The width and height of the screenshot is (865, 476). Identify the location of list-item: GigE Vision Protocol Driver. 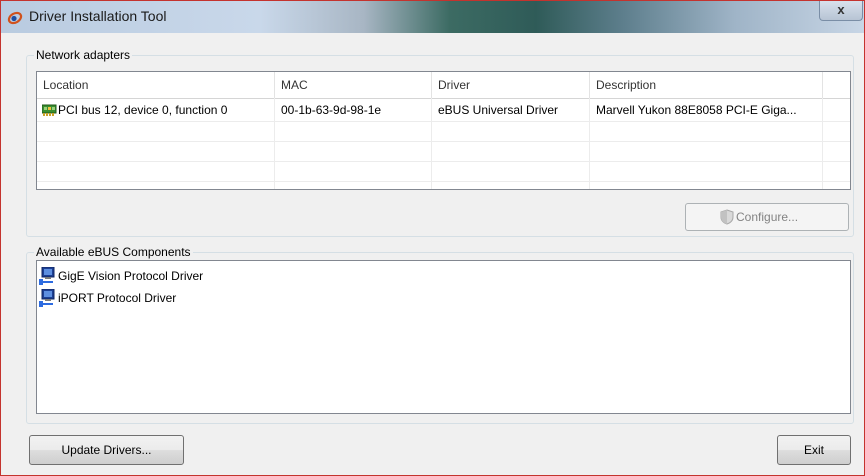
(189, 276).